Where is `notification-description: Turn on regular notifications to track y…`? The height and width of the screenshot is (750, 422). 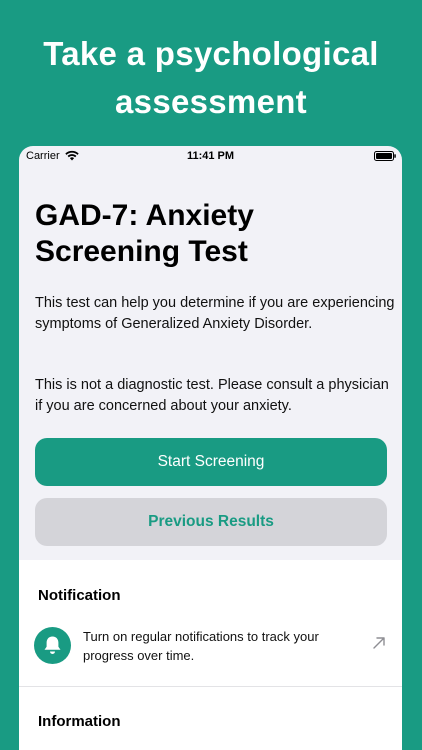
notification-description: Turn on regular notifications to track y… is located at coordinates (201, 646).